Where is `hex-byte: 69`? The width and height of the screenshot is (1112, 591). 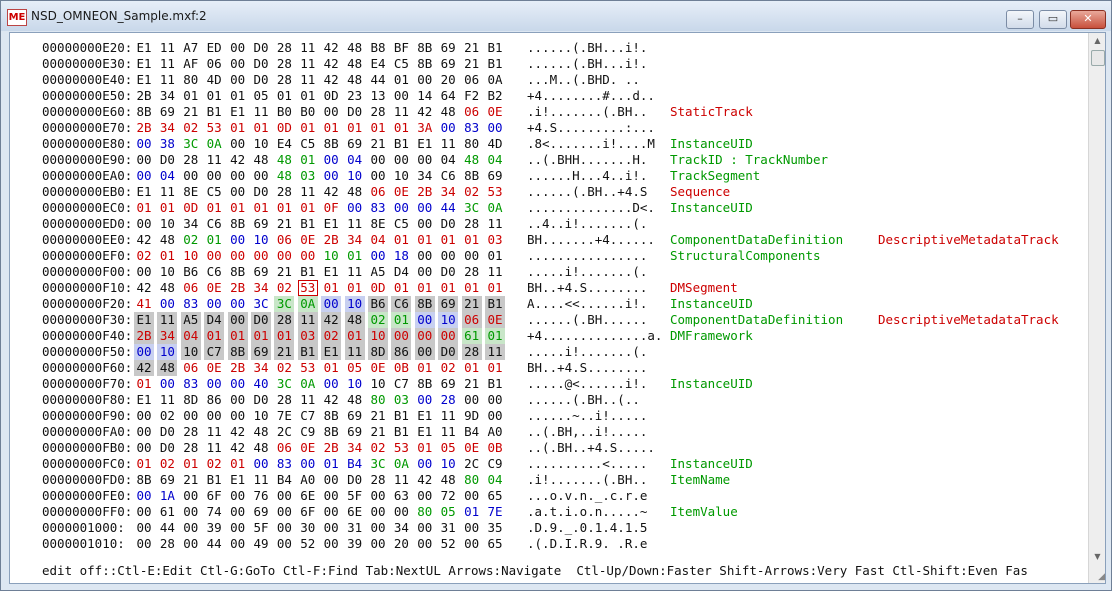 hex-byte: 69 is located at coordinates (355, 432).